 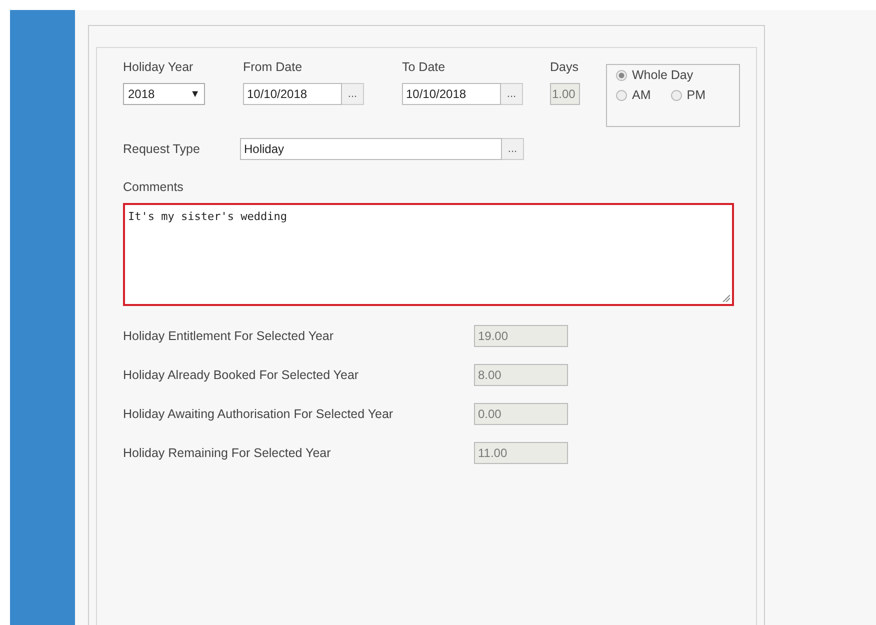 What do you see at coordinates (258, 414) in the screenshot?
I see `field-label: Holiday Awaiting Authorisation For Selected Year` at bounding box center [258, 414].